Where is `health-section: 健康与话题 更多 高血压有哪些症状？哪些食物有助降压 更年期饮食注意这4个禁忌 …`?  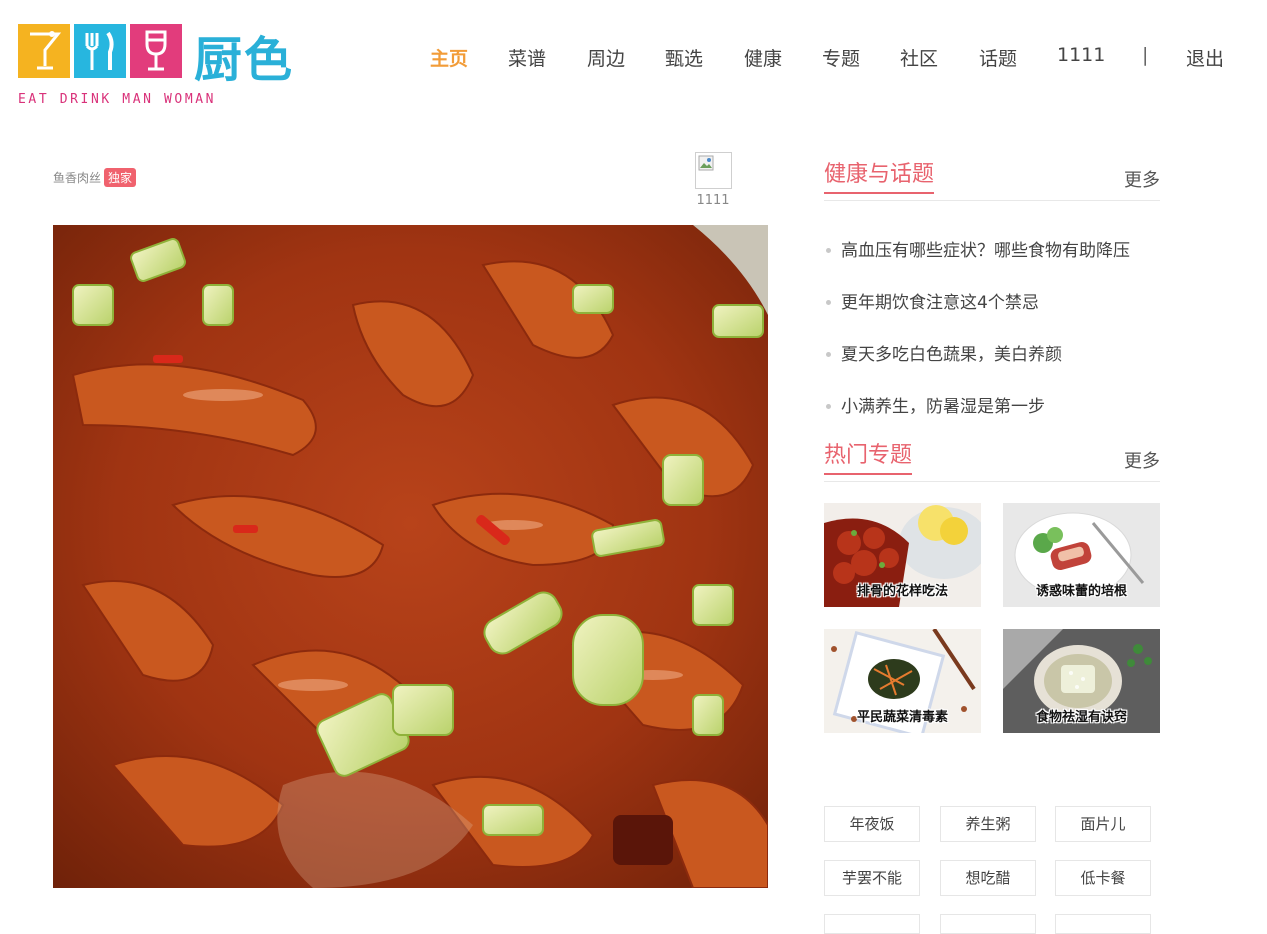
health-section: 健康与话题 更多 高血压有哪些症状？哪些食物有助降压 更年期饮食注意这4个禁忌 … is located at coordinates (992, 294).